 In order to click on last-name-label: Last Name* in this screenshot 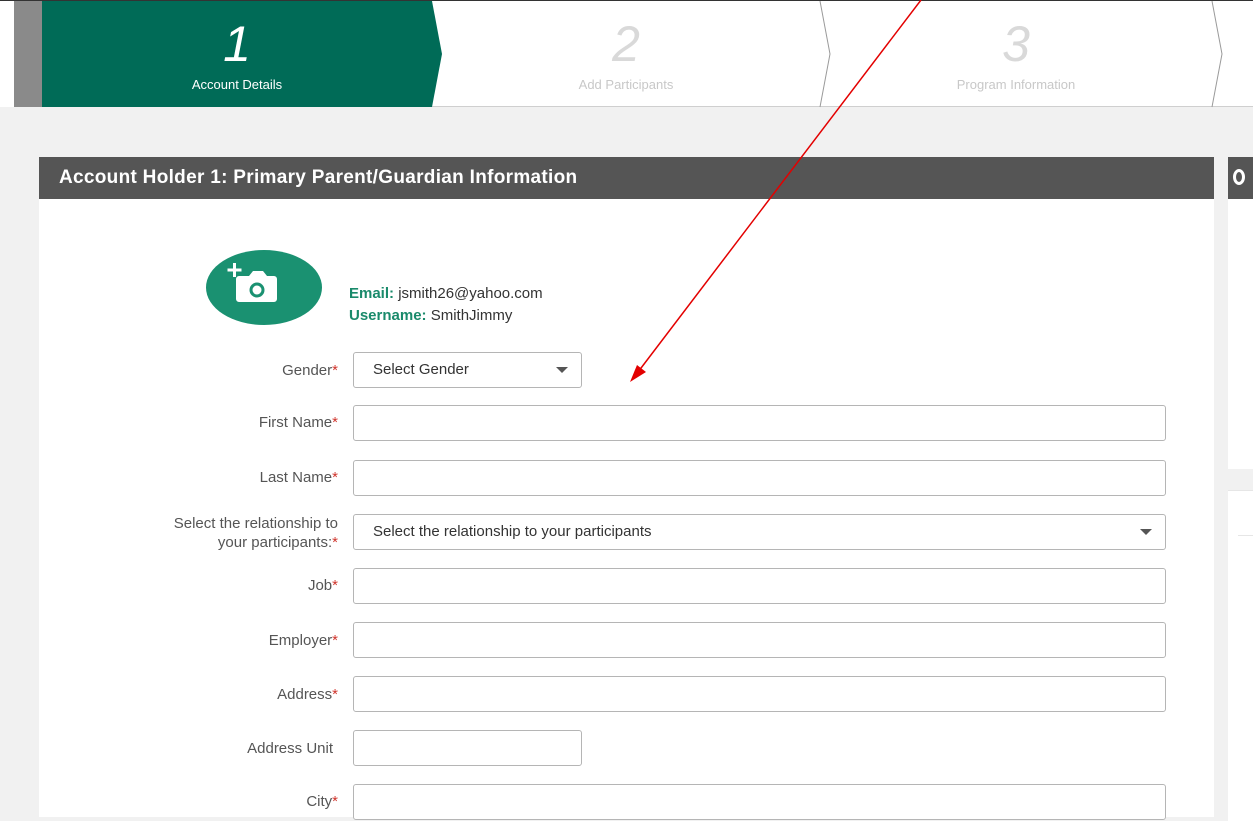, I will do `click(299, 477)`.